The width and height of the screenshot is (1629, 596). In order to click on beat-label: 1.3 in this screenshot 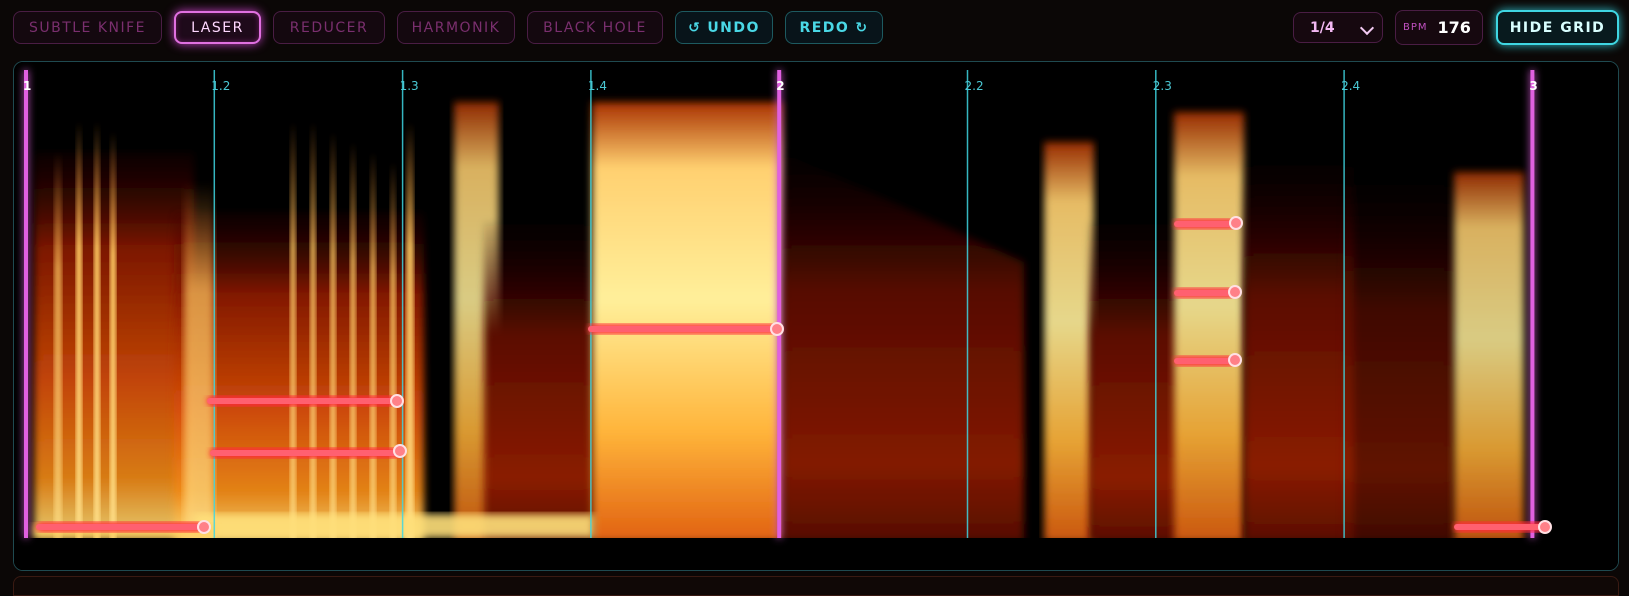, I will do `click(409, 86)`.